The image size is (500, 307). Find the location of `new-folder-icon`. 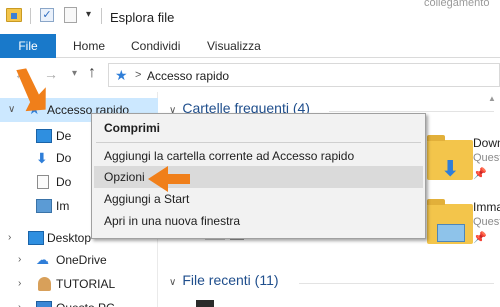

new-folder-icon is located at coordinates (70, 15).